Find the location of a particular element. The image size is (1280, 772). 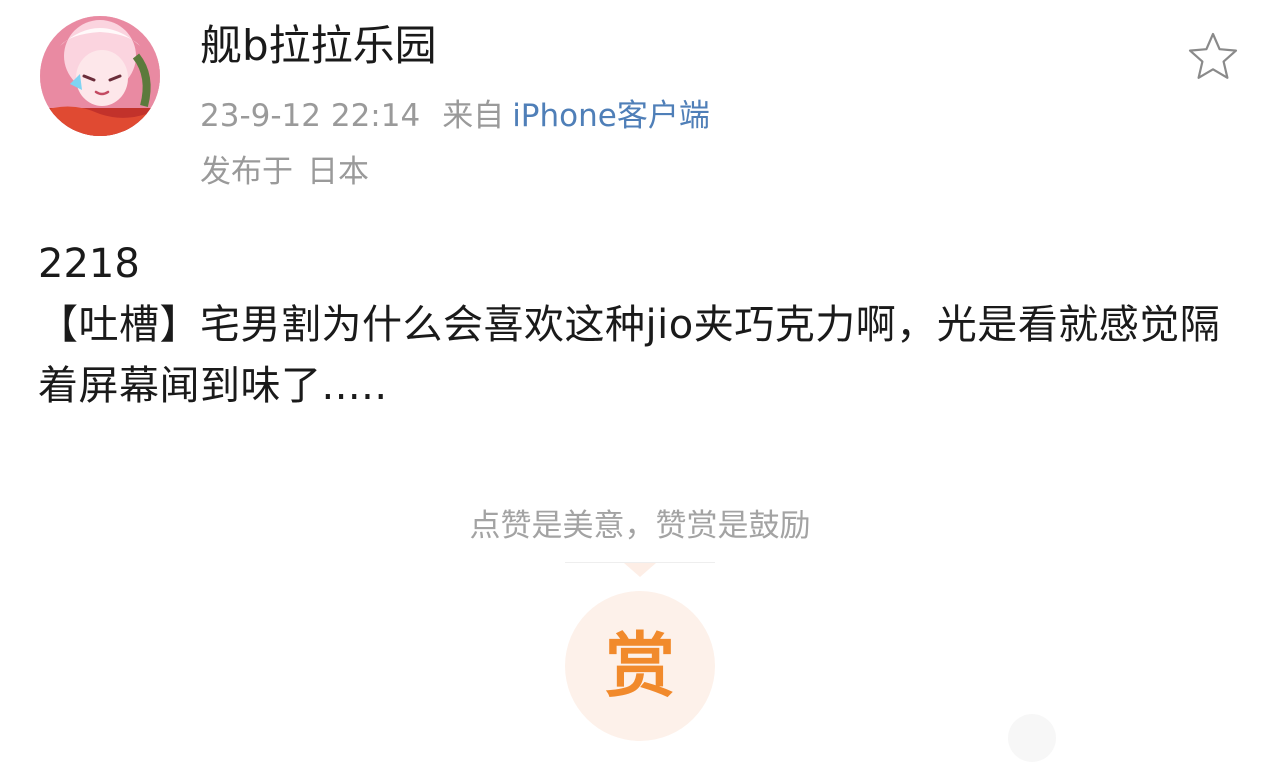

avatar is located at coordinates (100, 76).